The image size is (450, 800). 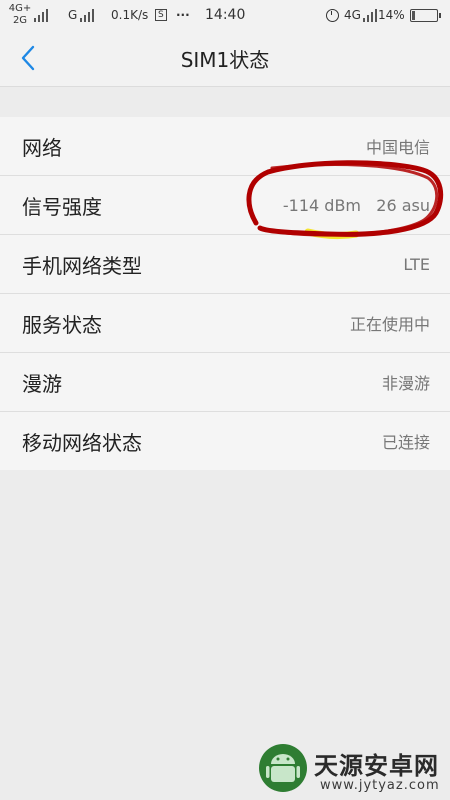 I want to click on network-type-stack: 4G+ 2G, so click(x=20, y=15).